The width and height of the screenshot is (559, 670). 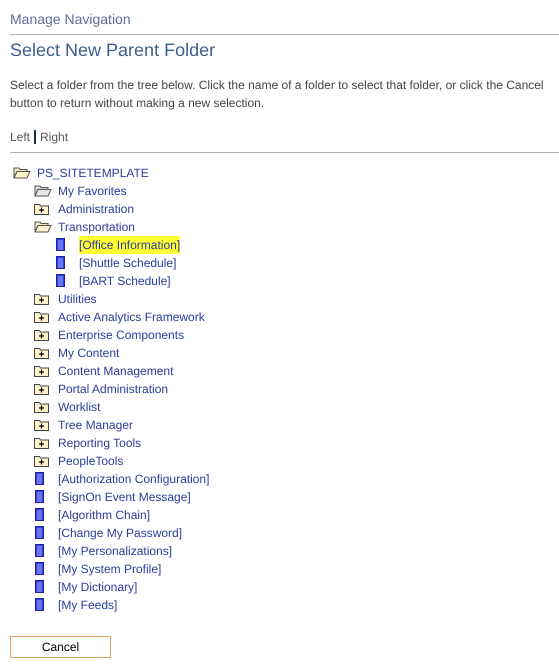 I want to click on page-link: [Change My Password], so click(x=120, y=533).